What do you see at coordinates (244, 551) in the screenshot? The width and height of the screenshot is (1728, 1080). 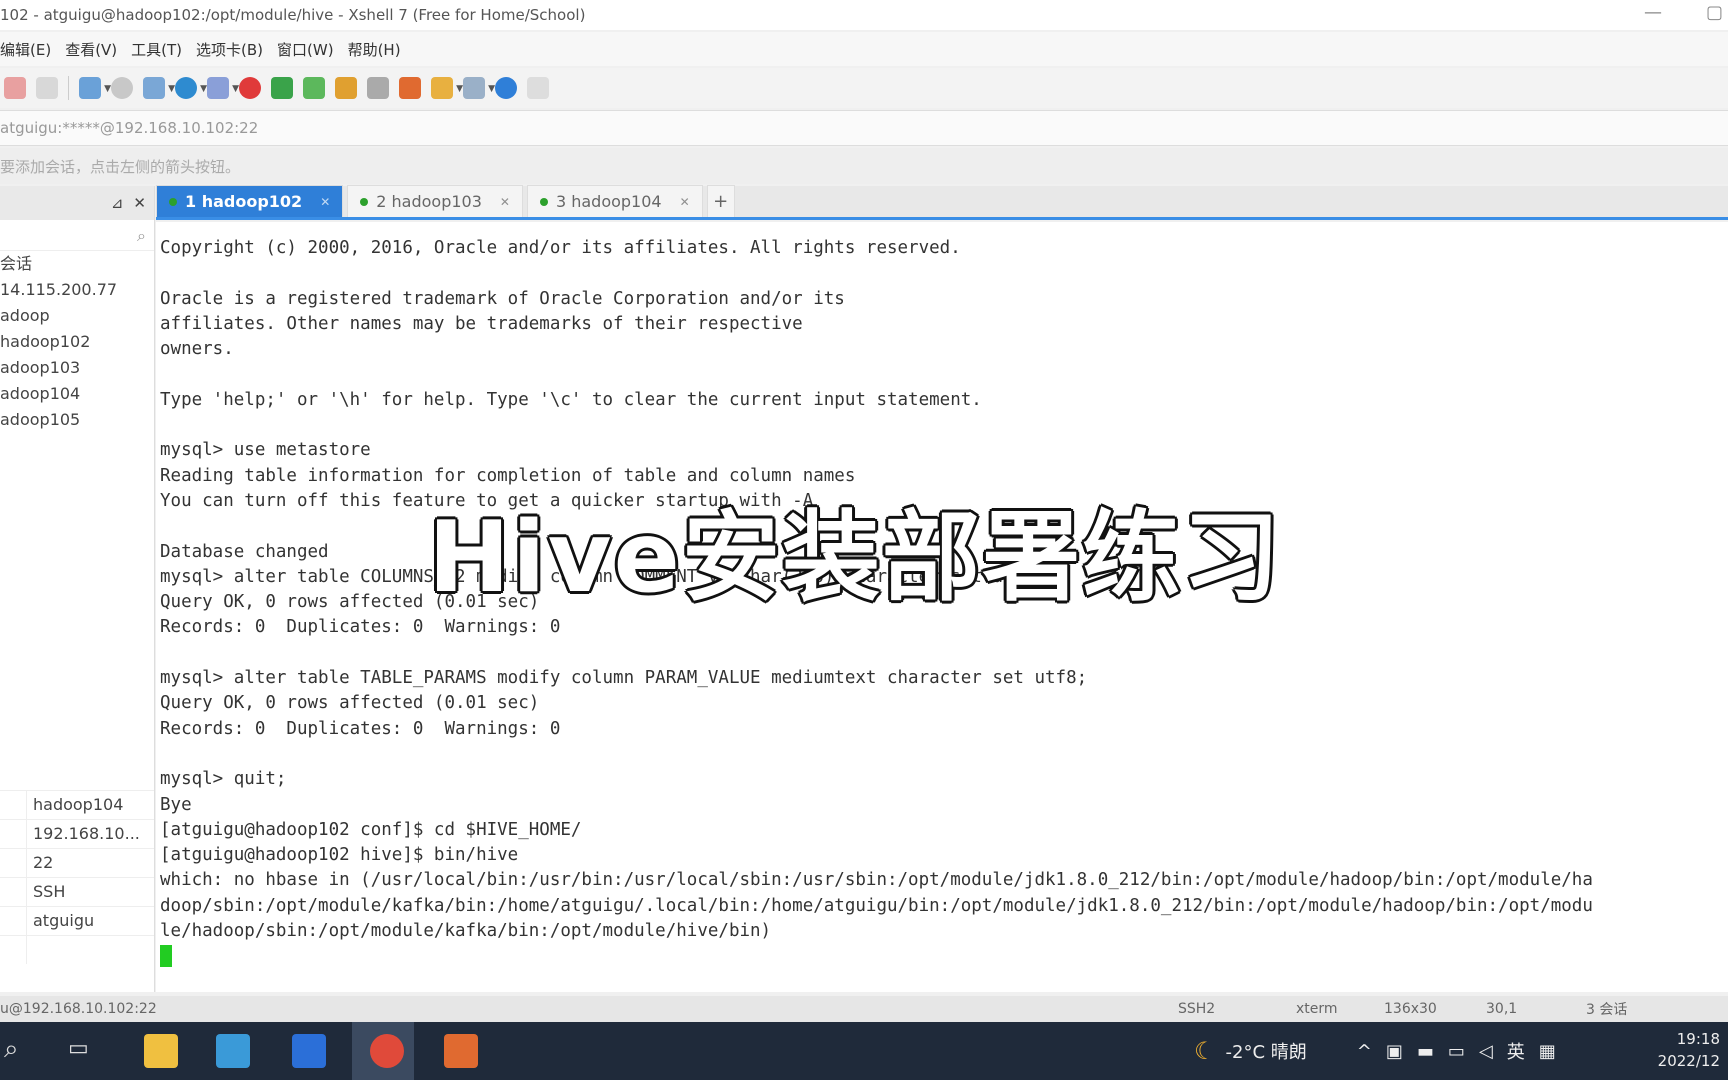 I see `terminal-line: Database changed` at bounding box center [244, 551].